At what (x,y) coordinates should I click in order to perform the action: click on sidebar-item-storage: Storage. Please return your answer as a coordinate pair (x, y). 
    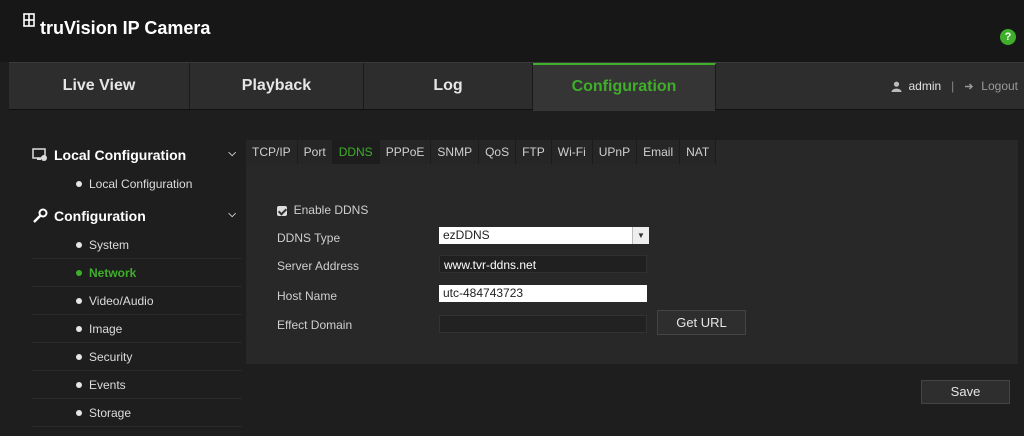
    Looking at the image, I should click on (137, 413).